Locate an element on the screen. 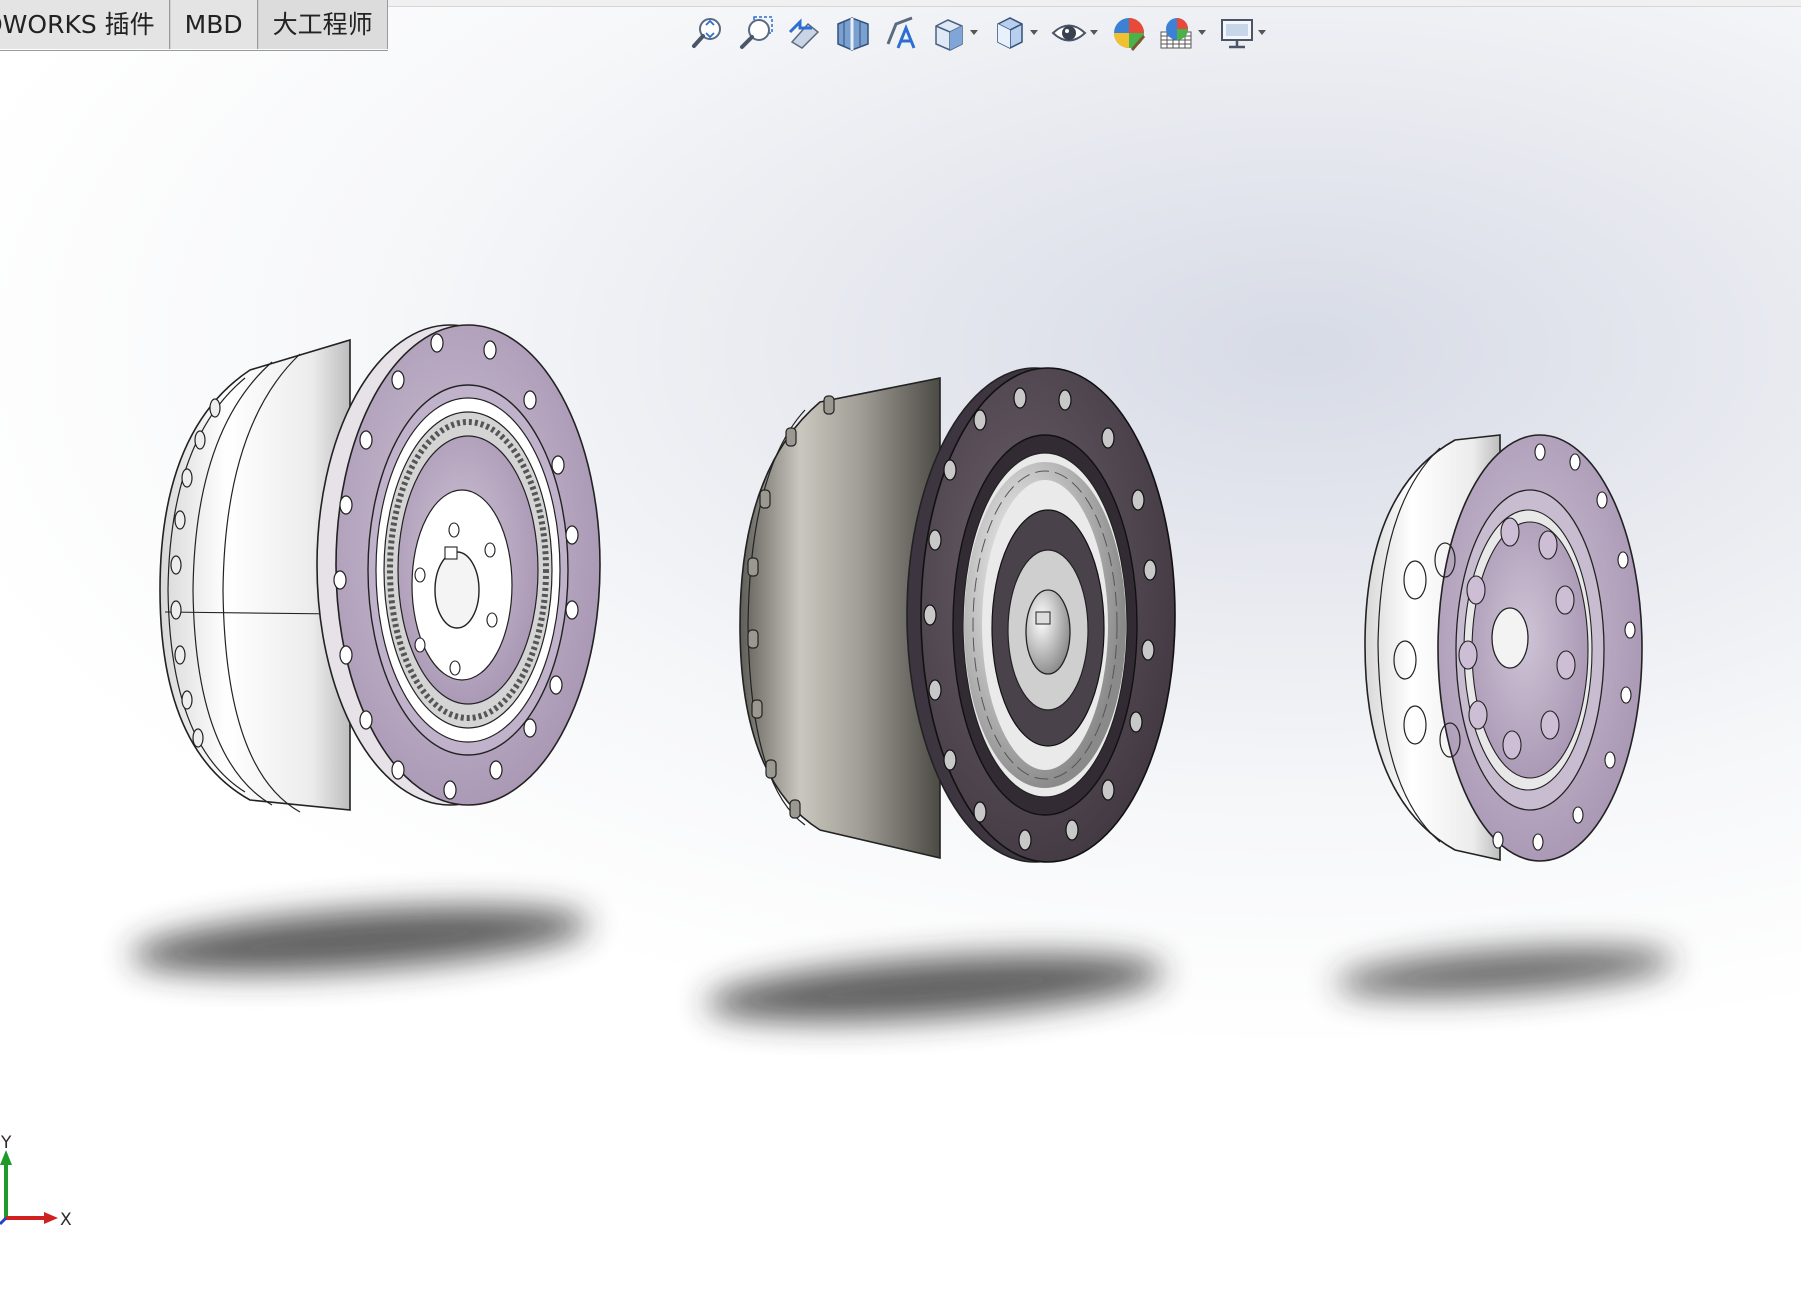 The height and width of the screenshot is (1297, 1801). apply-scene-icon is located at coordinates (1176, 33).